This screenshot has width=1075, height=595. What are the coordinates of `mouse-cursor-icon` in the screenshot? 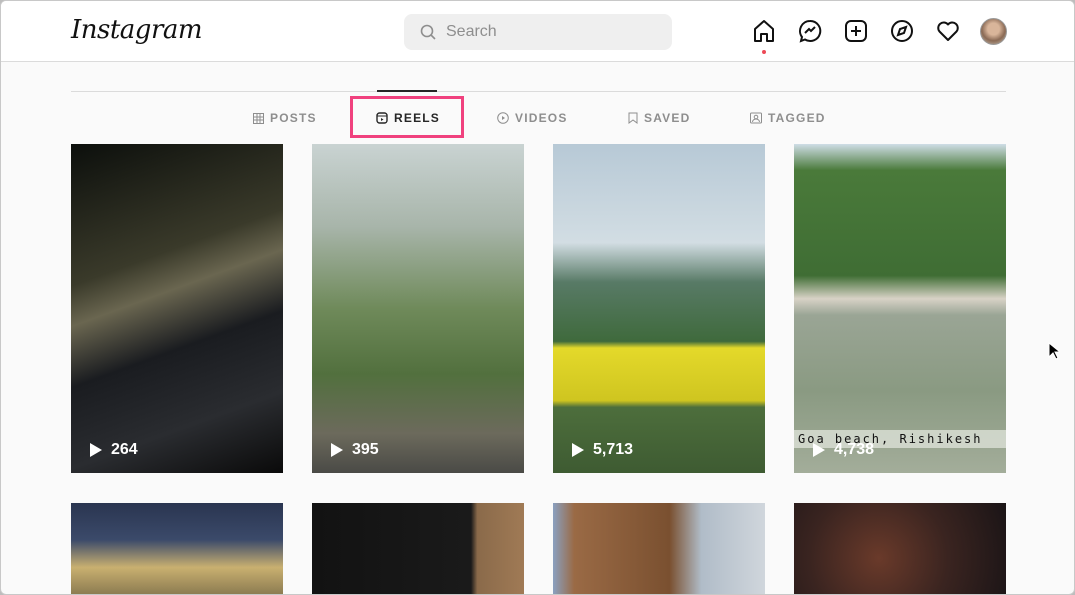 It's located at (1054, 351).